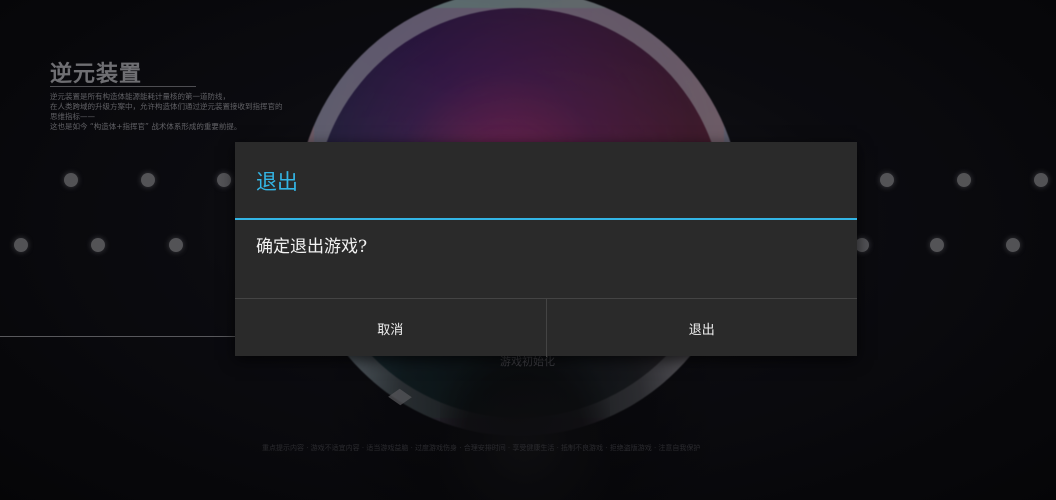 Image resolution: width=1056 pixels, height=500 pixels. What do you see at coordinates (312, 247) in the screenshot?
I see `dialog-message: 确定退出游戏?` at bounding box center [312, 247].